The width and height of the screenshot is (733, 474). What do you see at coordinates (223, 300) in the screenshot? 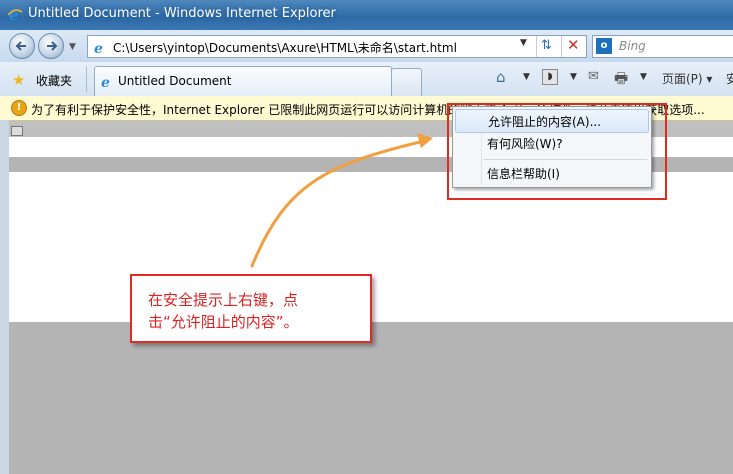
I see `callout-line-1: 在安全提示上右键，点` at bounding box center [223, 300].